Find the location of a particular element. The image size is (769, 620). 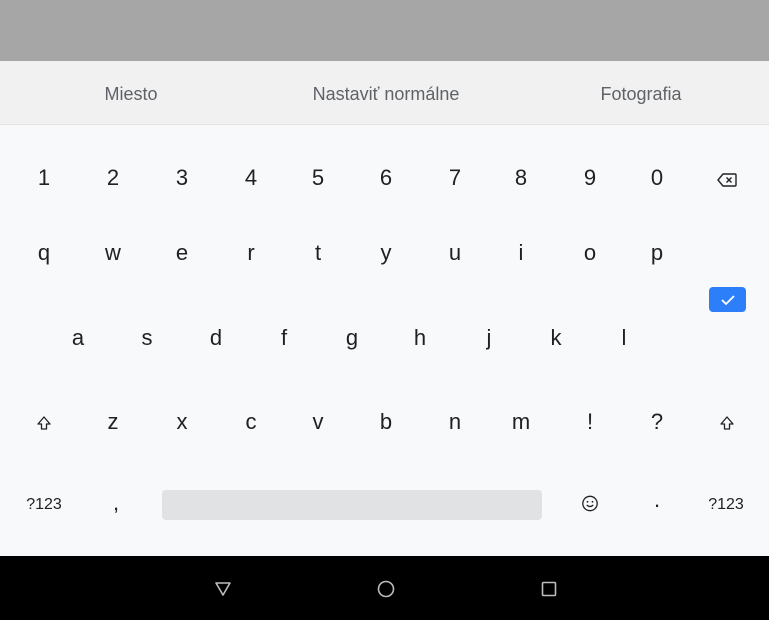

key-7: 7 is located at coordinates (455, 178).